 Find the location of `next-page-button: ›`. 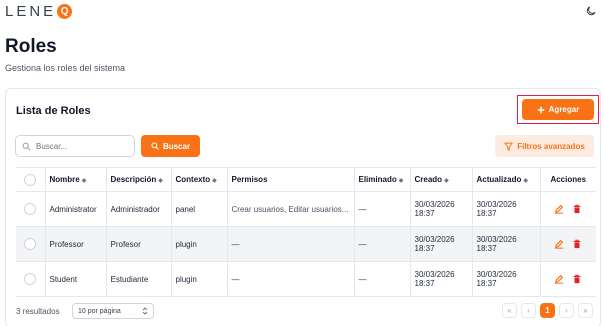

next-page-button: › is located at coordinates (566, 310).